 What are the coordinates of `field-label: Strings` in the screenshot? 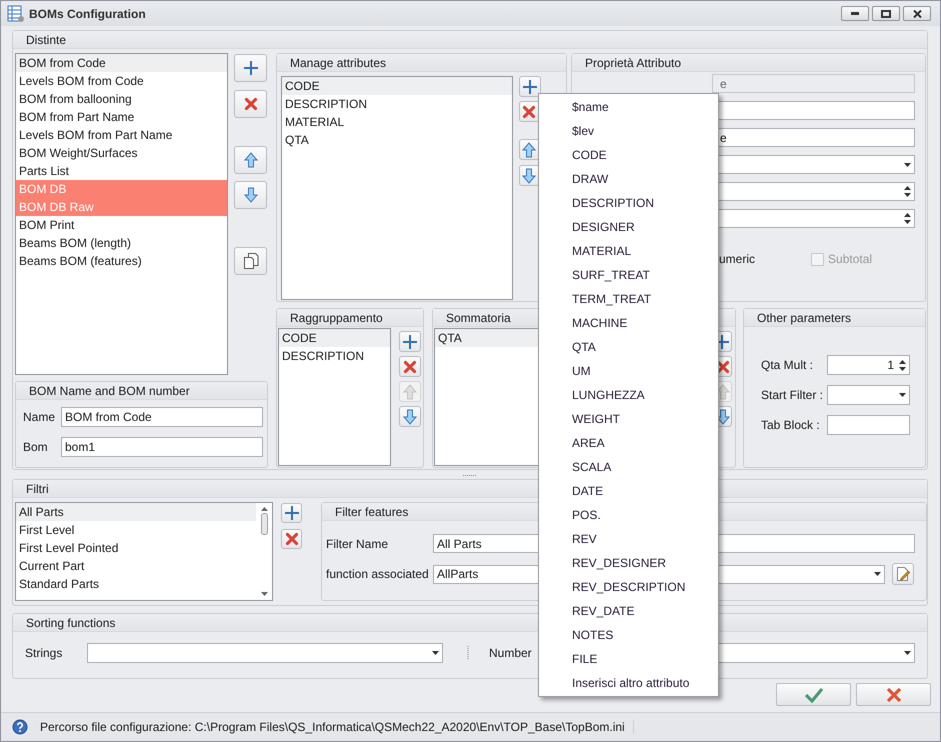 It's located at (44, 653).